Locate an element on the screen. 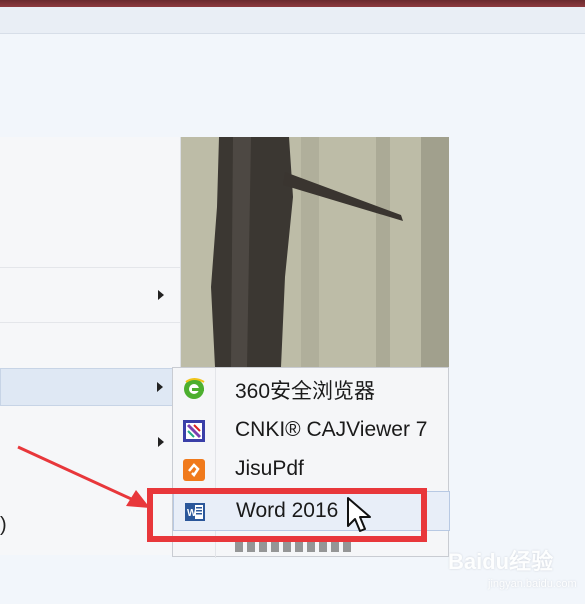 This screenshot has width=585, height=604. mouse-cursor-icon is located at coordinates (359, 514).